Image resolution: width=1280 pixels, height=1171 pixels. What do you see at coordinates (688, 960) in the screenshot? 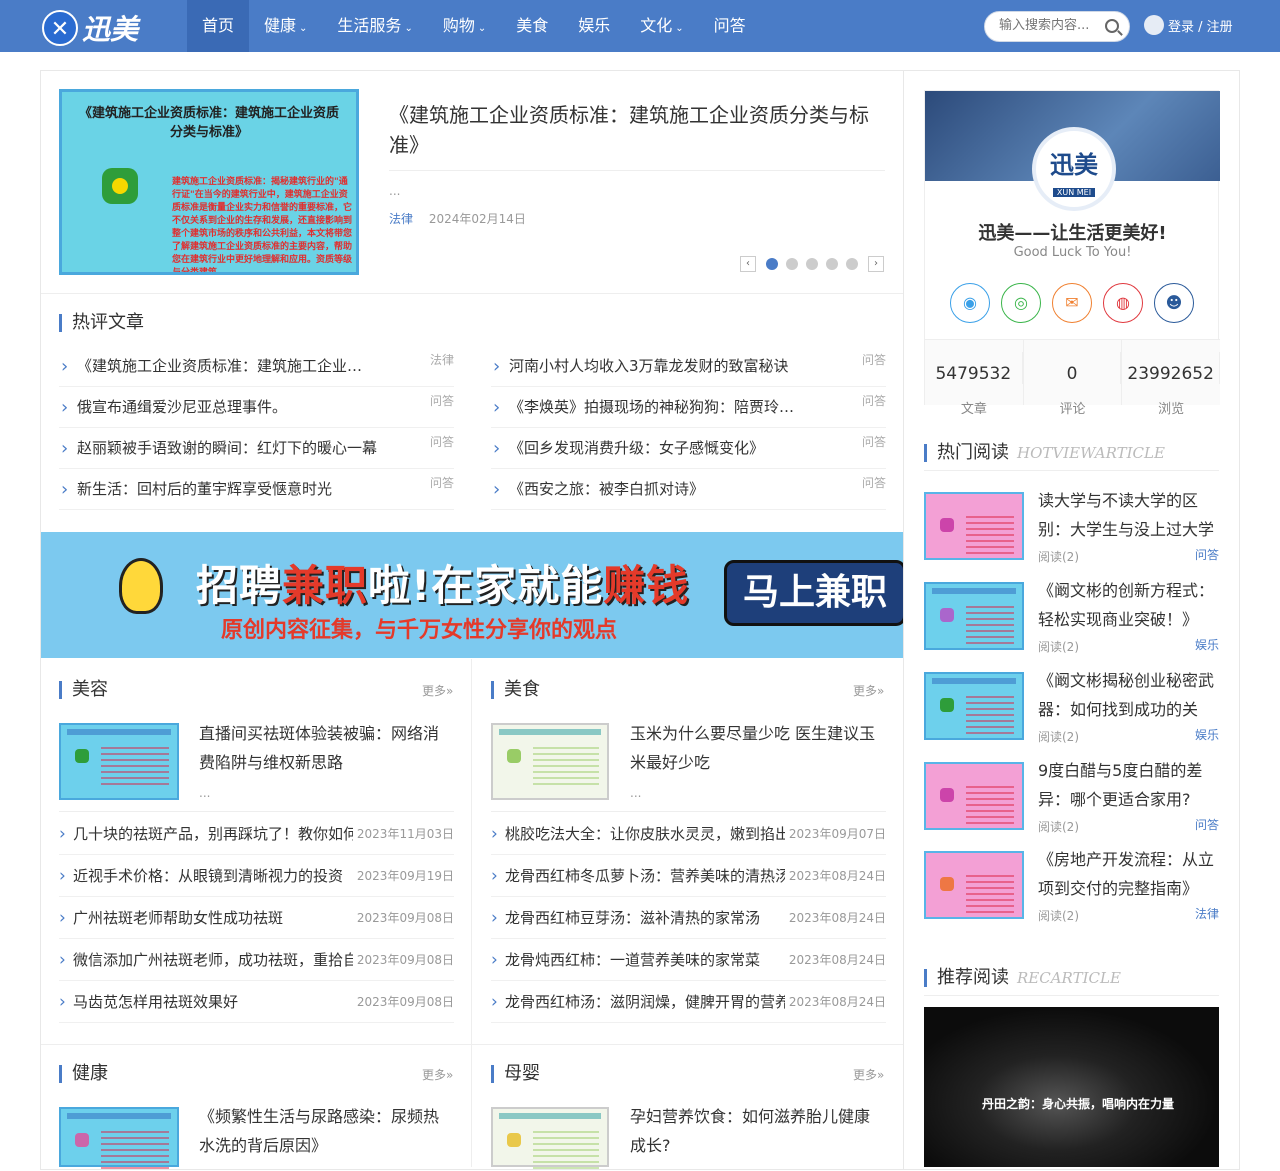
I see `list-item: 龙骨炖西红柿：一道营养美味的家常菜2023年08月24日` at bounding box center [688, 960].